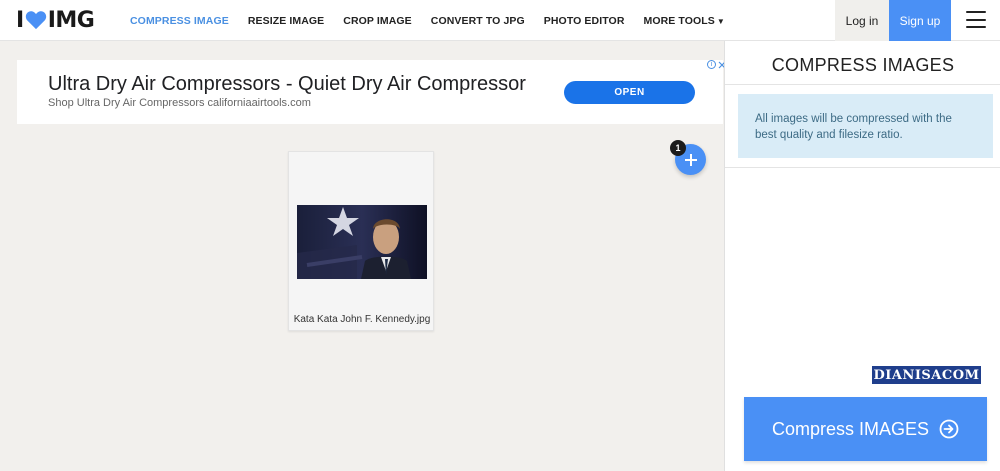 This screenshot has width=1000, height=471. Describe the element at coordinates (678, 148) in the screenshot. I see `file-count-badge: 1` at that location.